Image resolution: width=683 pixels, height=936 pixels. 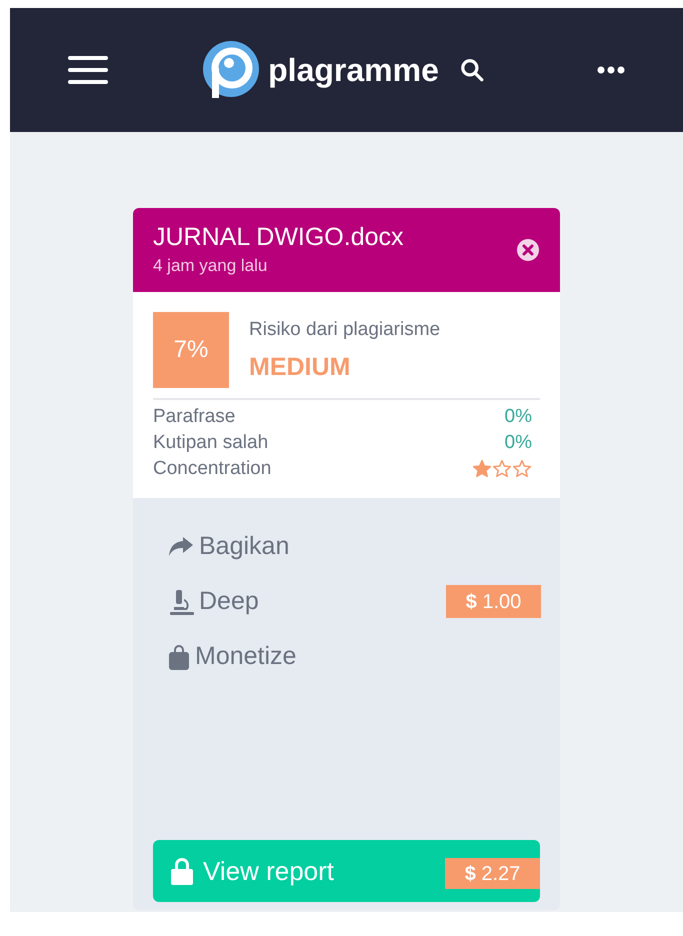 I want to click on metric-label: Parafrase, so click(x=194, y=416).